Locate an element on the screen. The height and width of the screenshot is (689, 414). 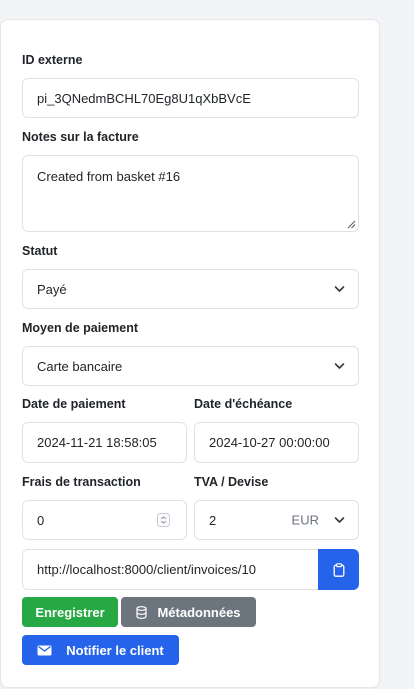
invoice-url-input: http://localhost:8000/client/invoices/10 is located at coordinates (170, 569).